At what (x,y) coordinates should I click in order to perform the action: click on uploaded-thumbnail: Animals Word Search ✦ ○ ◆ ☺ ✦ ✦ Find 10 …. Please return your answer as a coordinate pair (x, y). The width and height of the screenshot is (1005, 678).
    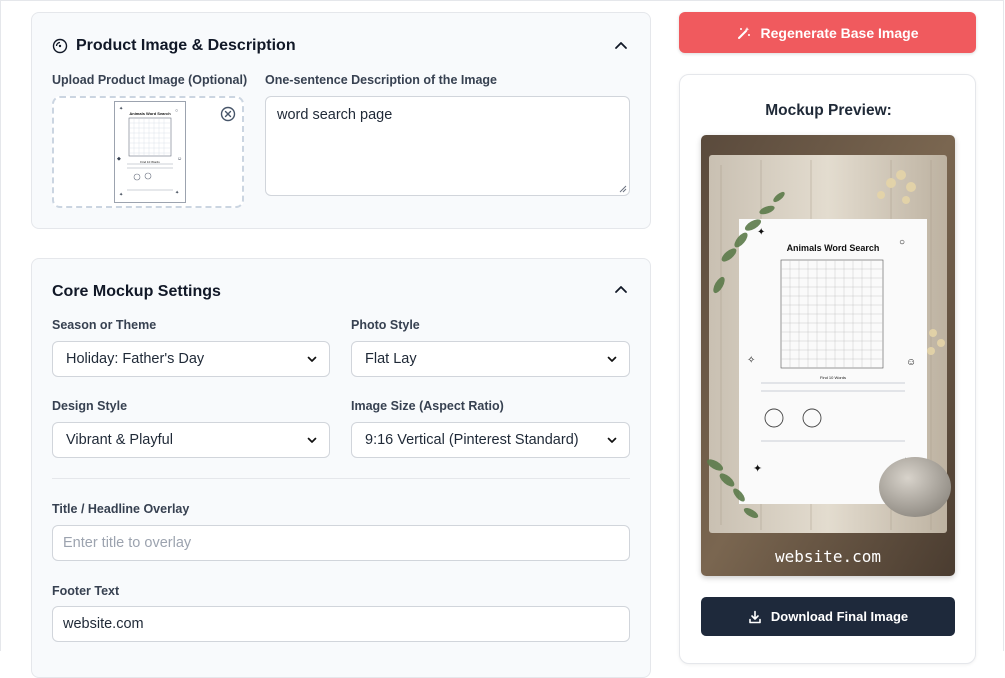
    Looking at the image, I should click on (150, 152).